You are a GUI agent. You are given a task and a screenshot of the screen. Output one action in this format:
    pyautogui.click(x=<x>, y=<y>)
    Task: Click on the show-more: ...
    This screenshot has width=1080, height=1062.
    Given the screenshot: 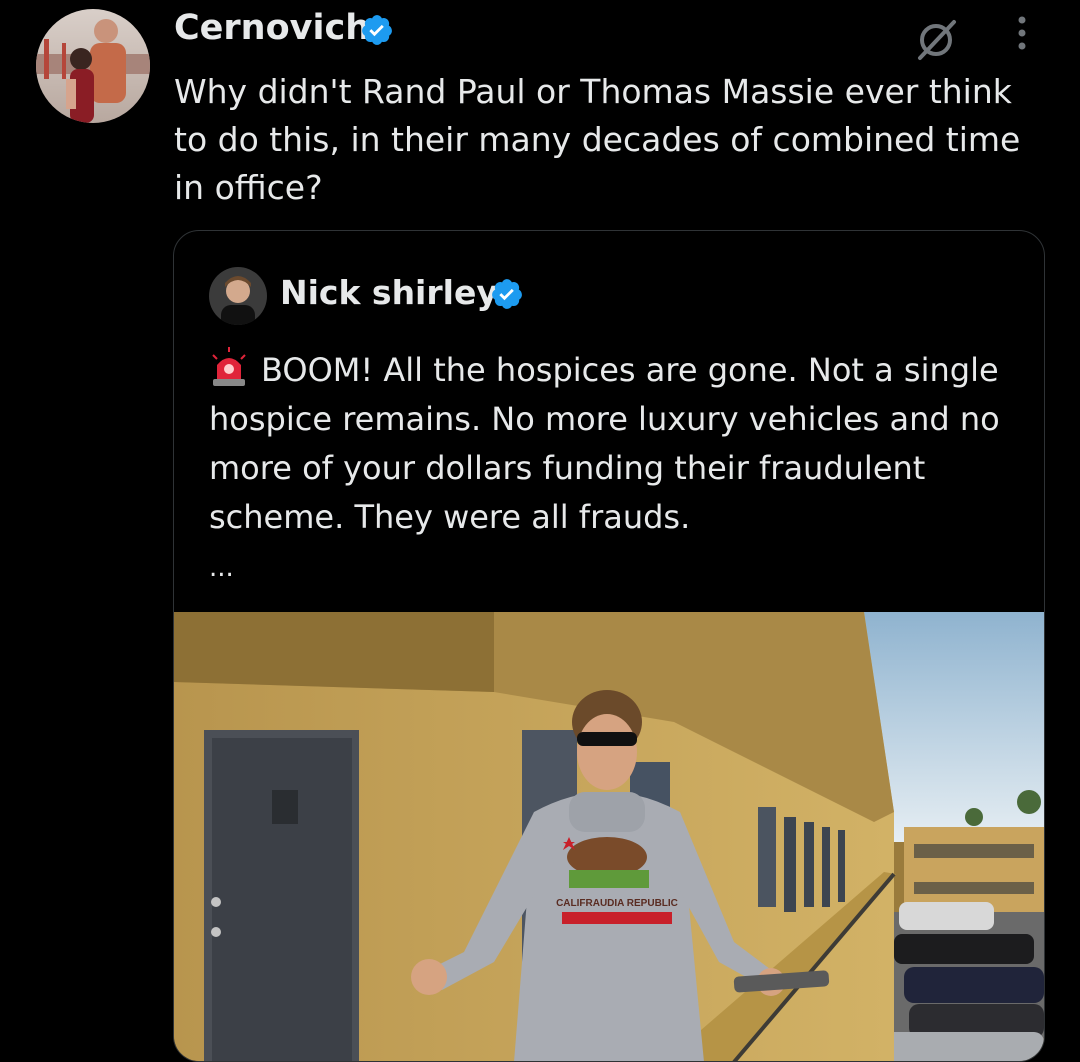 What is the action you would take?
    pyautogui.click(x=221, y=568)
    